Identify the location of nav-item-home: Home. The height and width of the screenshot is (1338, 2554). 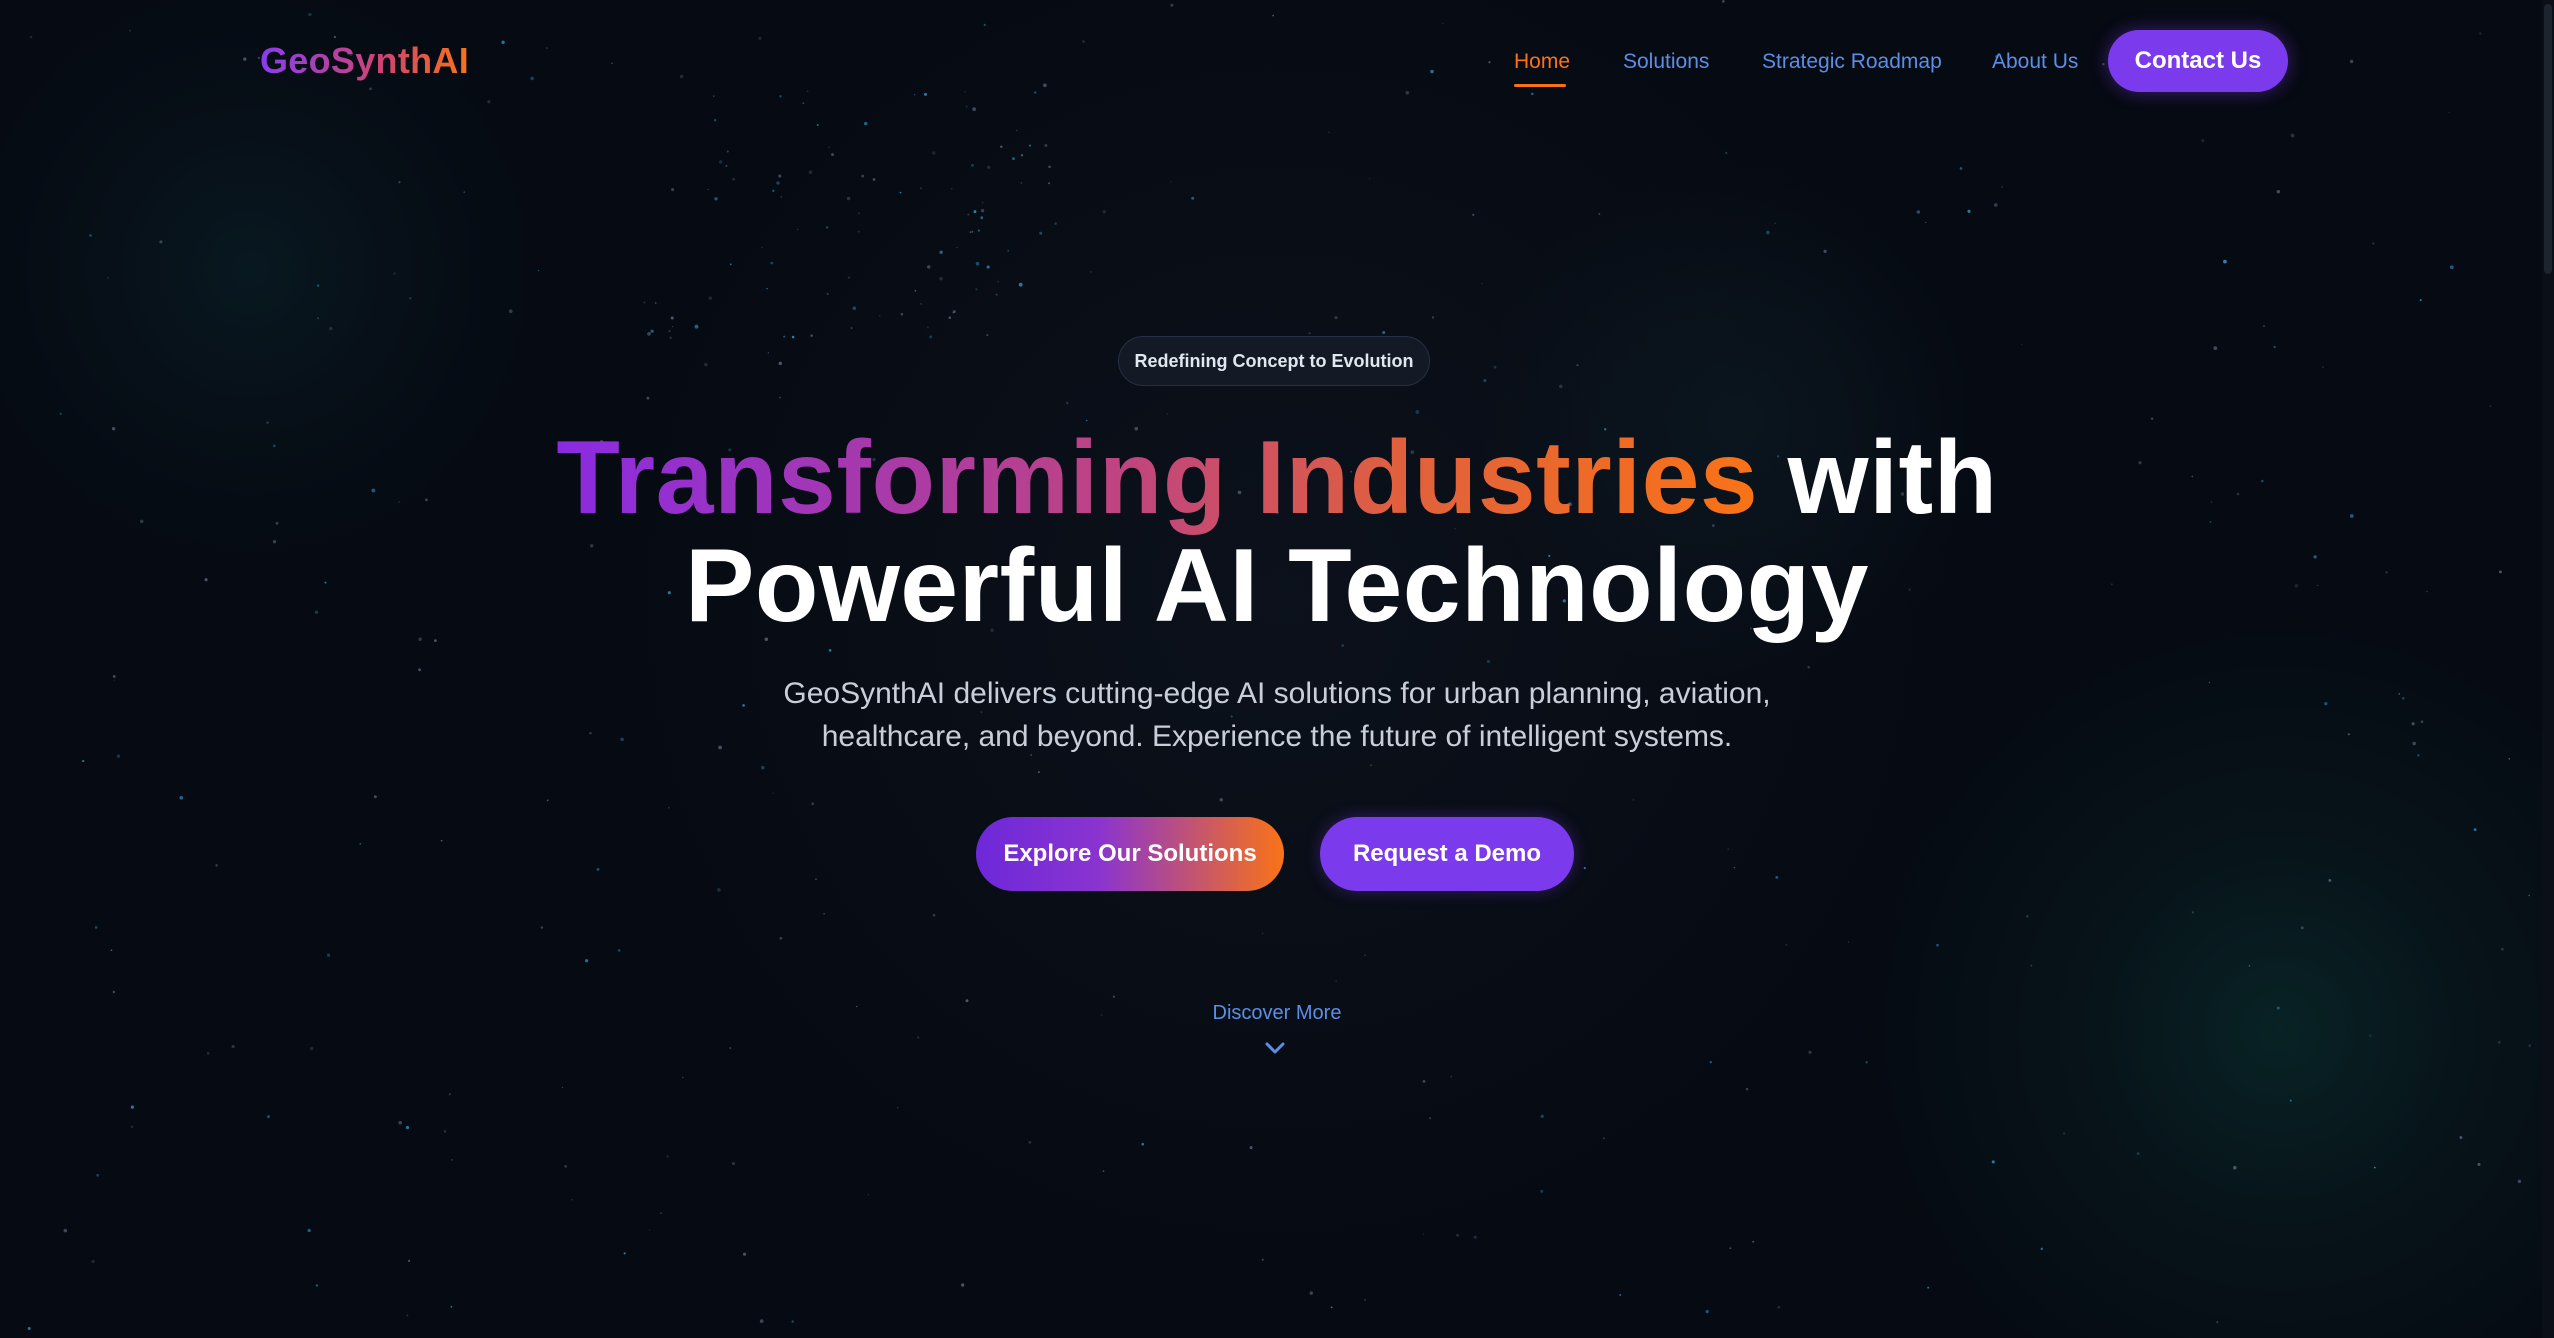
(1542, 62).